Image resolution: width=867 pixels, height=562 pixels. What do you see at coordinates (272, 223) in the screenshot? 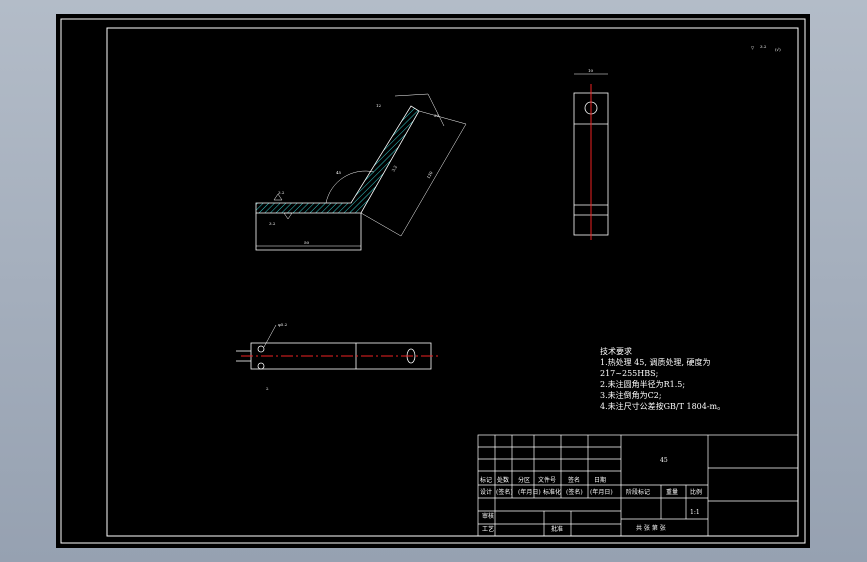
I see `thickness-label-2: 3.2` at bounding box center [272, 223].